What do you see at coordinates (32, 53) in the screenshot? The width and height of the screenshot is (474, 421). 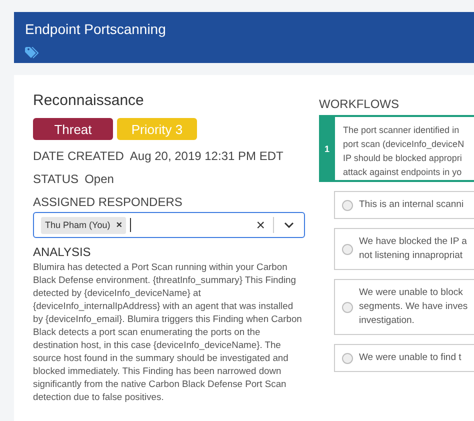 I see `tag-icon` at bounding box center [32, 53].